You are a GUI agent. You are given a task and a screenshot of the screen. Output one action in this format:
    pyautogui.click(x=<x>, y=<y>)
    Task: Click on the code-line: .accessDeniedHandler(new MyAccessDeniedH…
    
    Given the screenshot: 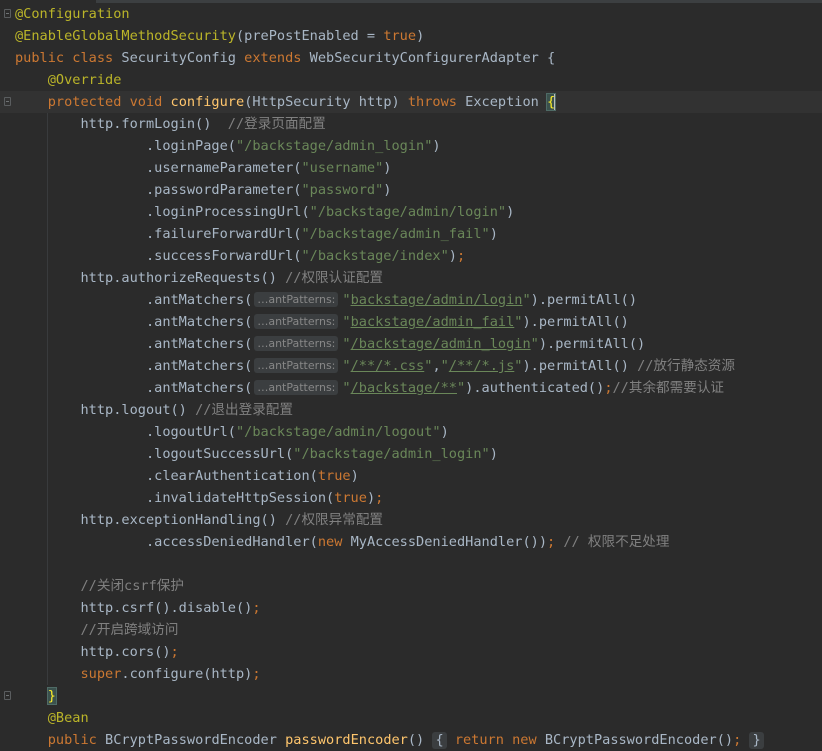 What is the action you would take?
    pyautogui.click(x=411, y=542)
    